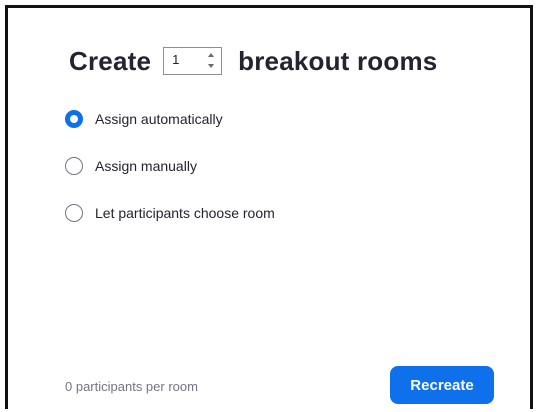 The image size is (538, 412). I want to click on option-let-participants-choose: Let participants choose room, so click(170, 213).